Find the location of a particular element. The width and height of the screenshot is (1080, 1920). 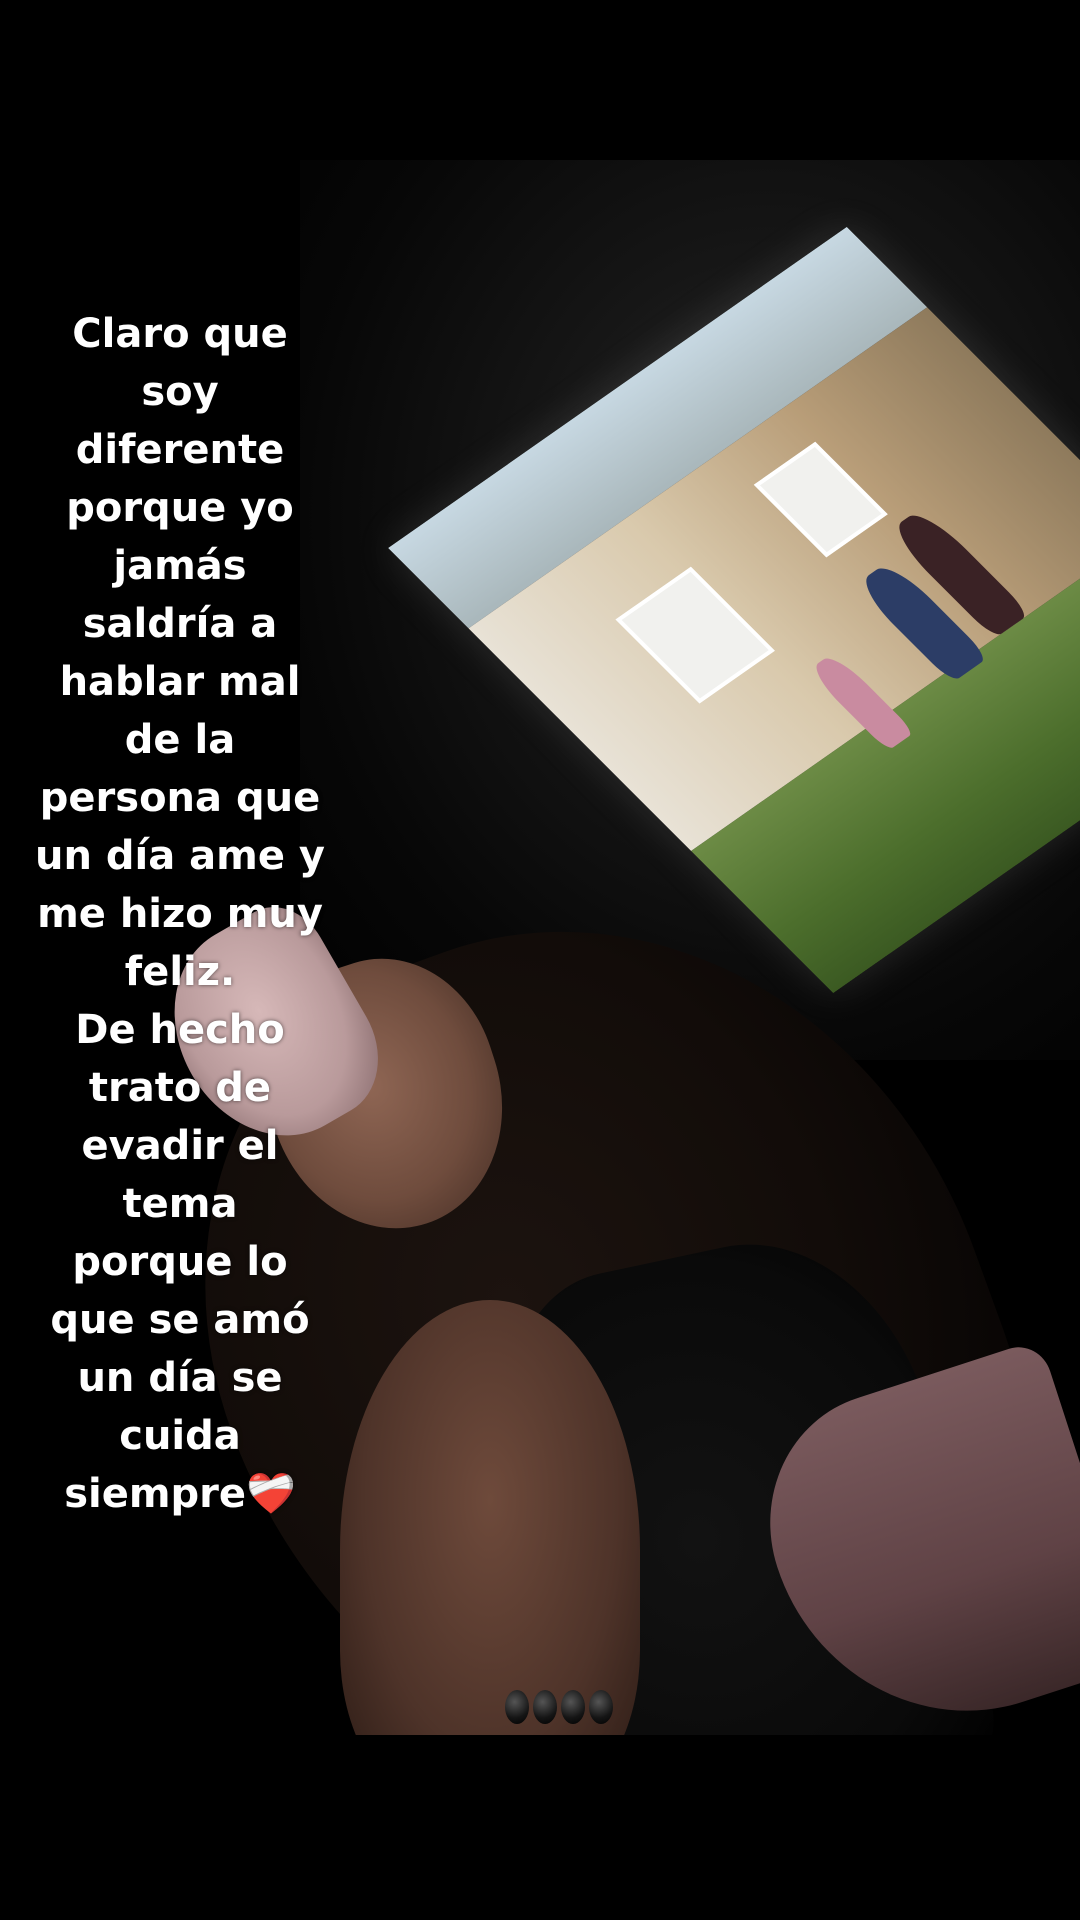

caption-line: saldría a is located at coordinates (180, 624).